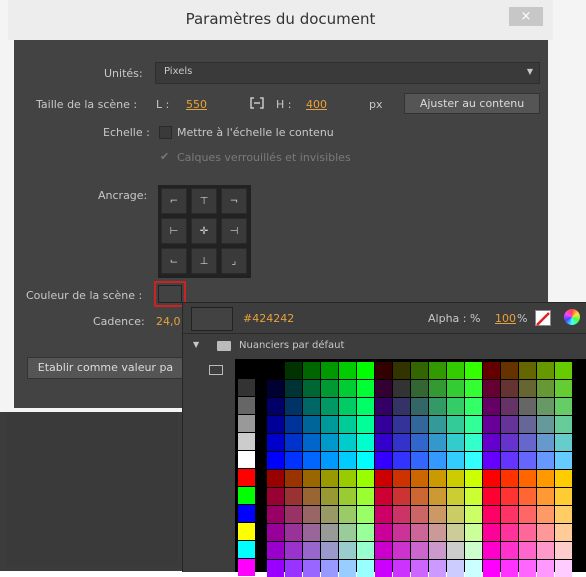 Image resolution: width=586 pixels, height=577 pixels. I want to click on alpha-input: 100, so click(505, 318).